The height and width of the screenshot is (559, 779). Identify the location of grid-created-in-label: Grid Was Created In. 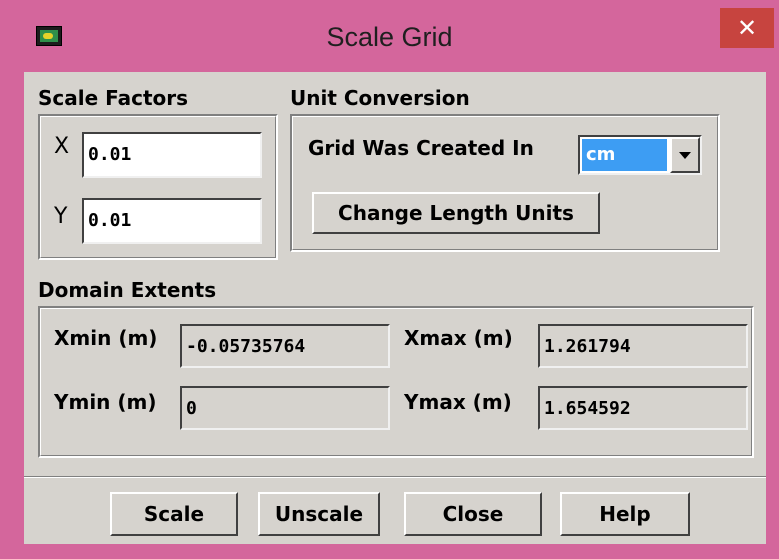
(421, 148).